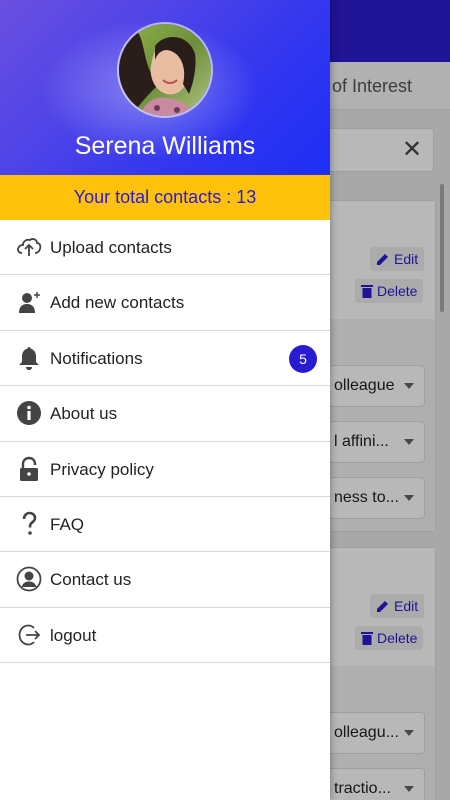 This screenshot has height=800, width=450. What do you see at coordinates (29, 358) in the screenshot?
I see `bell-icon` at bounding box center [29, 358].